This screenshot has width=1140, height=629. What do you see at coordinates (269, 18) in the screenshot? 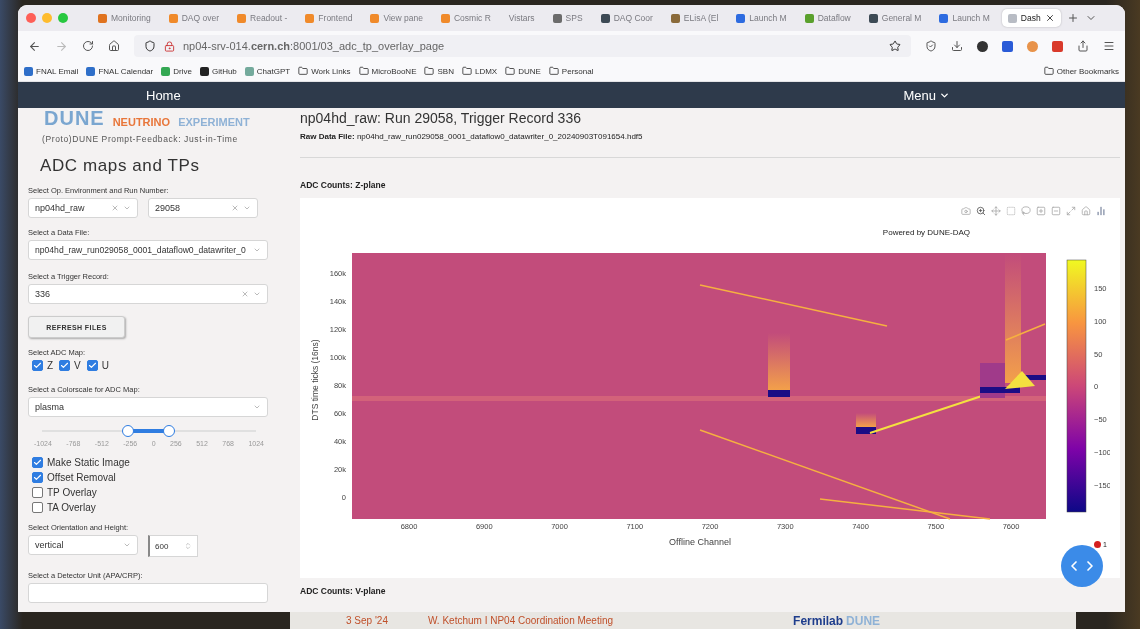
I see `tab-title: Readout -` at bounding box center [269, 18].